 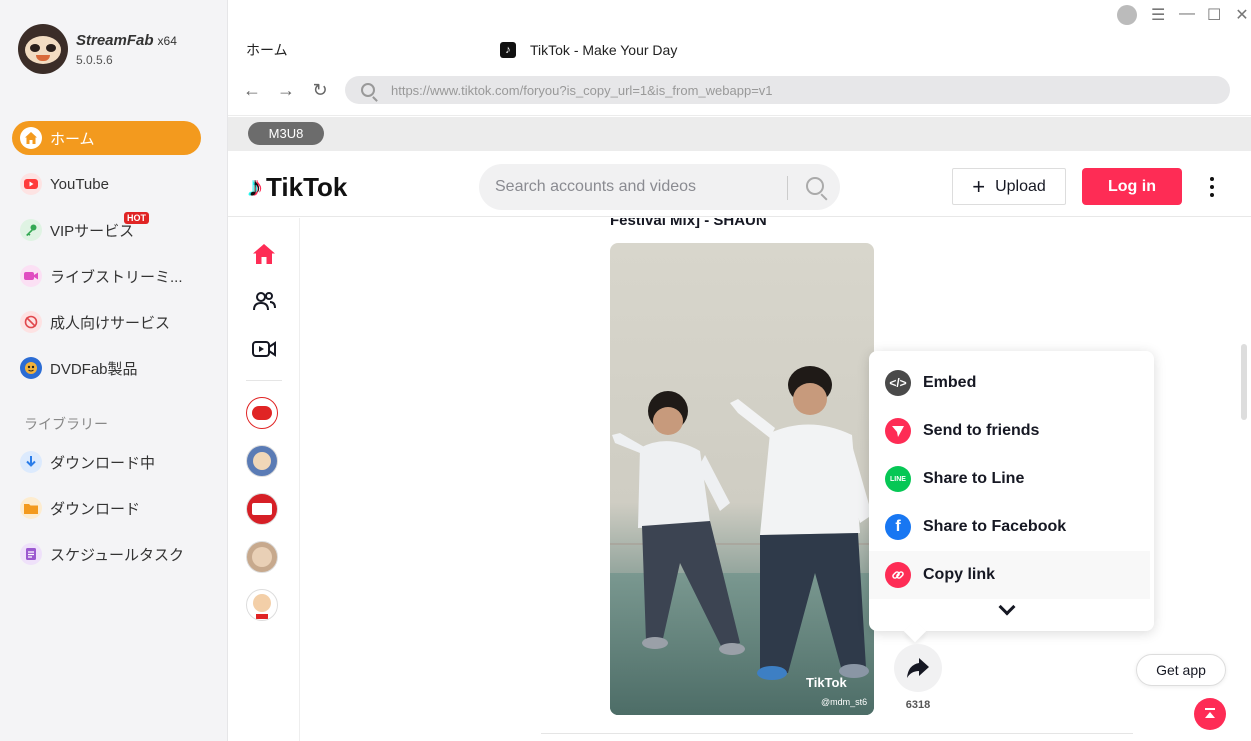 What do you see at coordinates (739, 50) in the screenshot?
I see `tab-bar: ホーム ♪ TikTok - Make Your Day` at bounding box center [739, 50].